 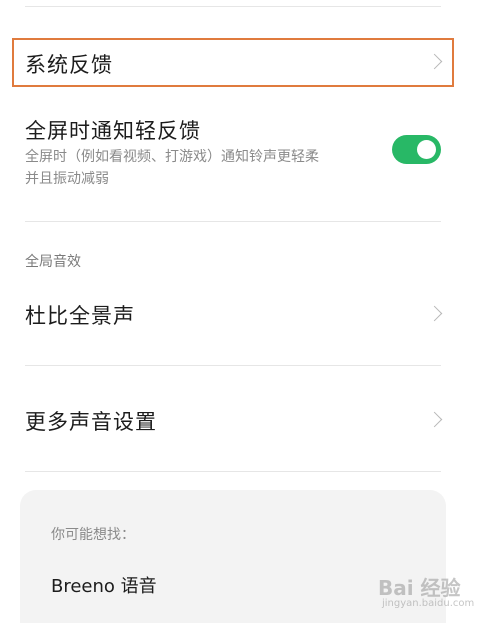 I want to click on fullscreen-notify-toggle, so click(x=416, y=149).